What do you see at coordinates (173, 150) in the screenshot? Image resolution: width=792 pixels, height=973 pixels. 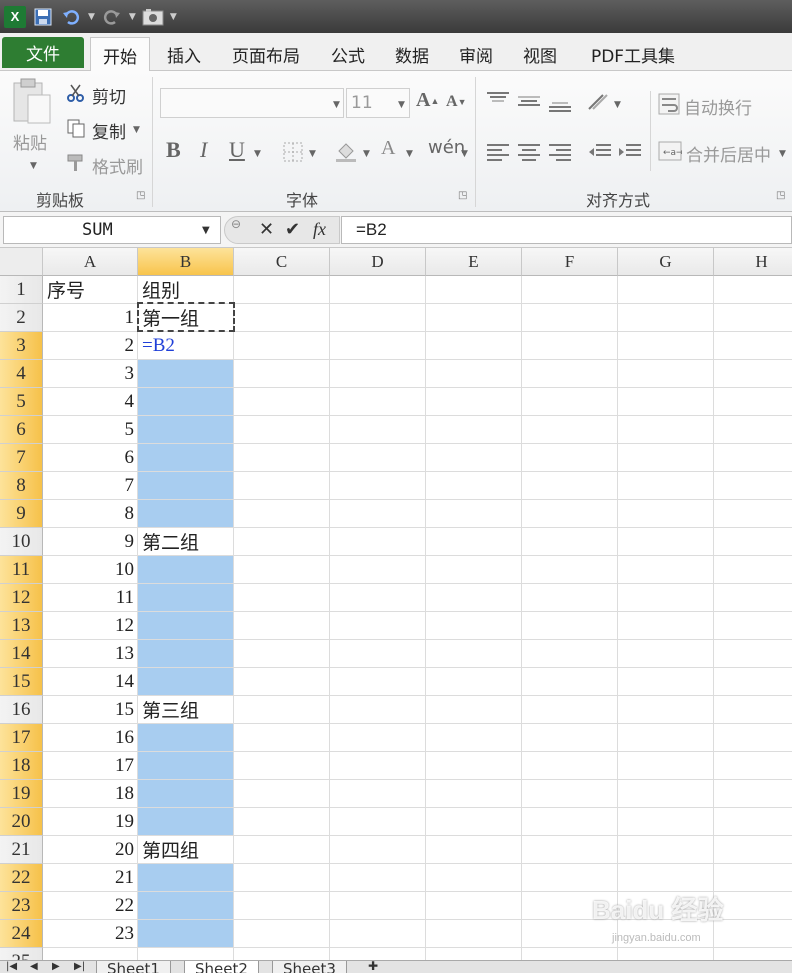 I see `bold-button: B` at bounding box center [173, 150].